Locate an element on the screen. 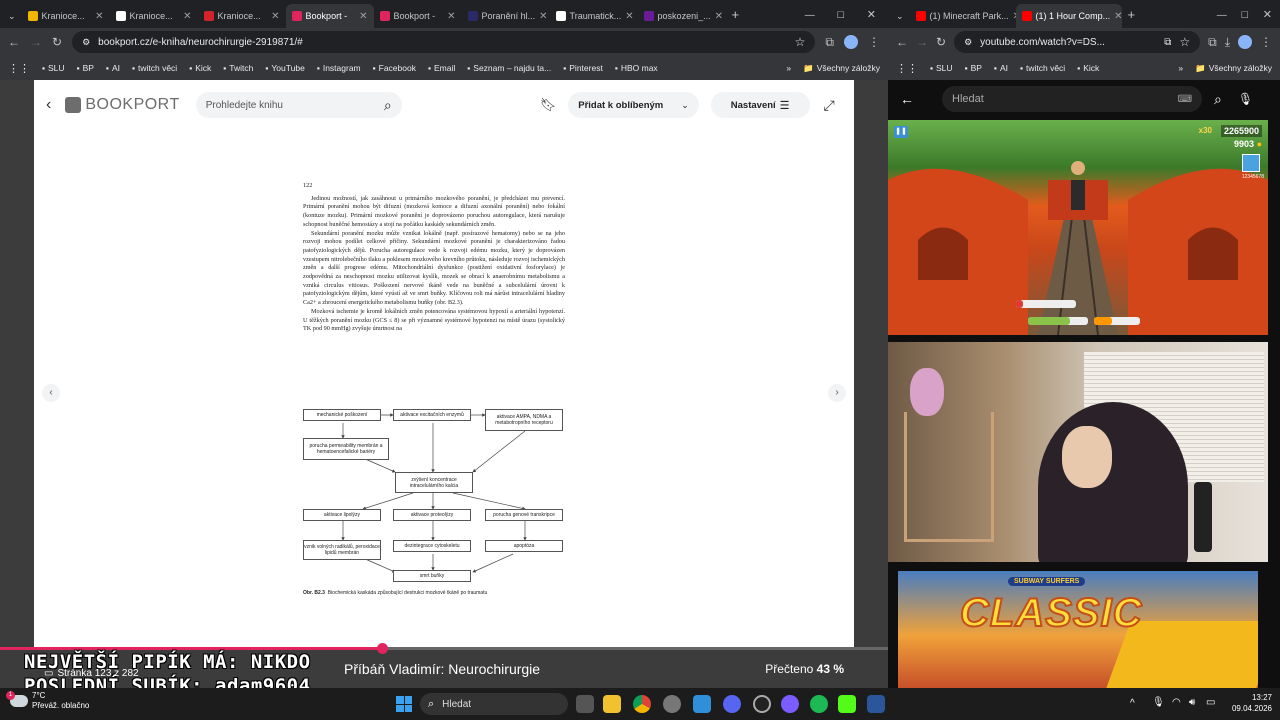 Image resolution: width=1280 pixels, height=720 pixels. left-tab-2: Kranioce... ✕ is located at coordinates (154, 16).